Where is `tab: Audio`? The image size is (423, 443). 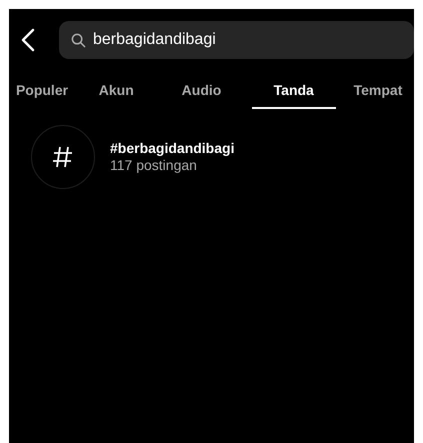 tab: Audio is located at coordinates (202, 91).